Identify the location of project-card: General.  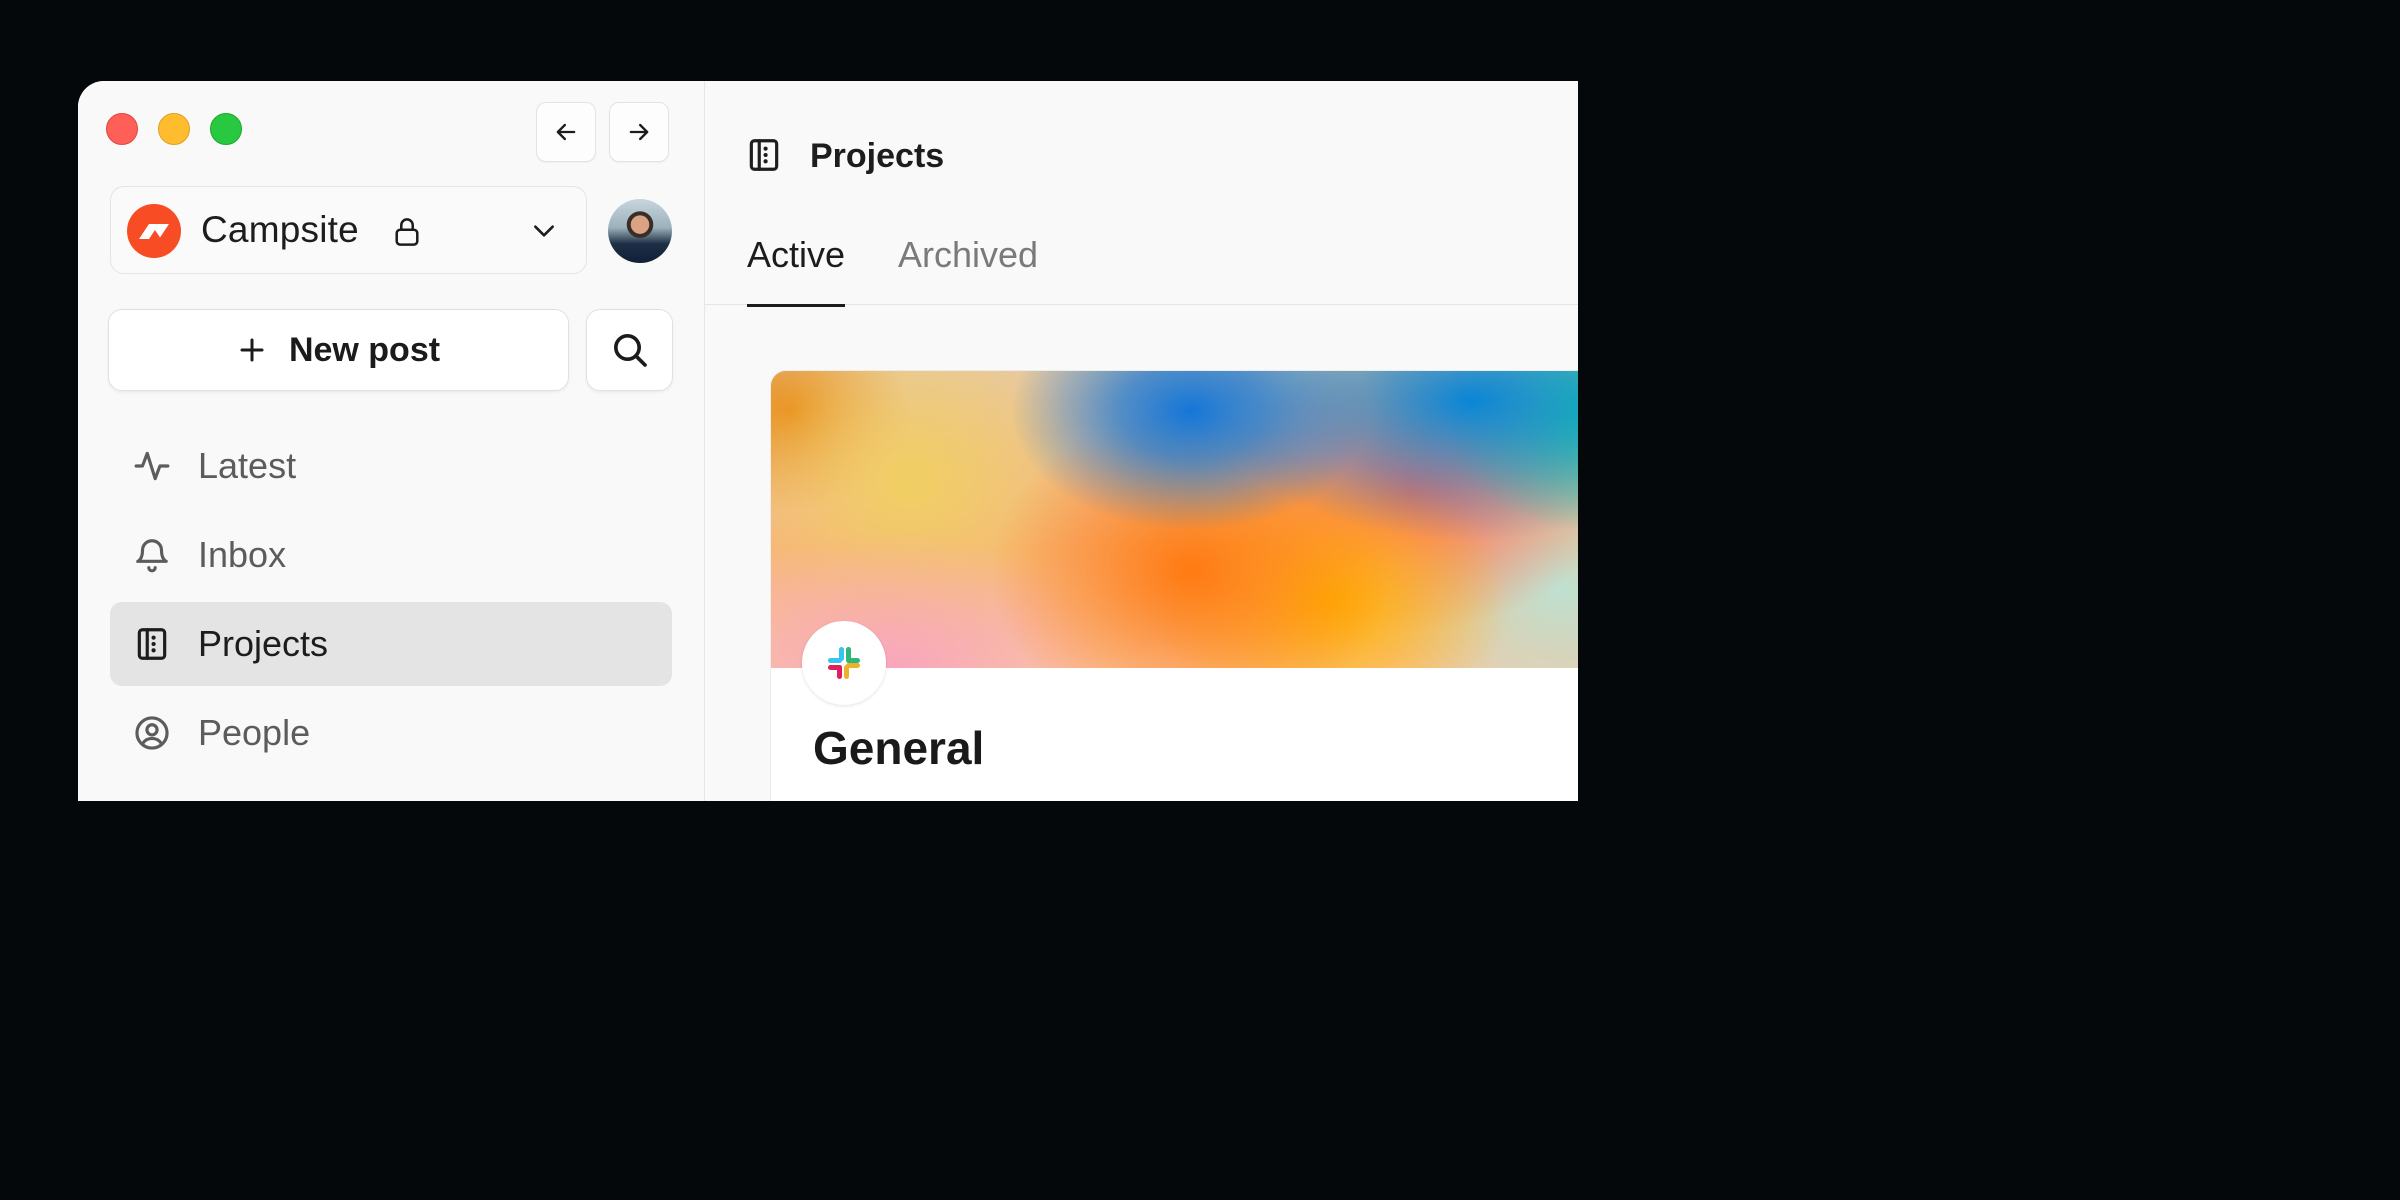
(1174, 585).